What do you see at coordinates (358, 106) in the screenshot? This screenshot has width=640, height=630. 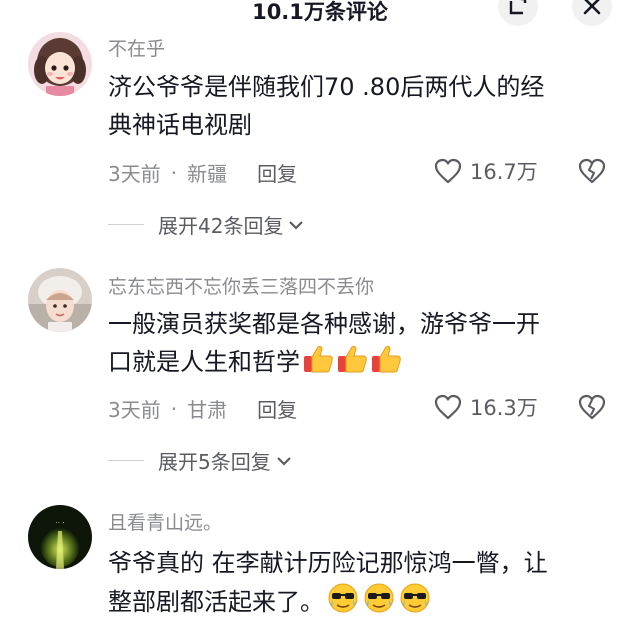 I see `comment-text: 济公爷爷是伴随我们70 .80后两代人的经 典神话电视剧` at bounding box center [358, 106].